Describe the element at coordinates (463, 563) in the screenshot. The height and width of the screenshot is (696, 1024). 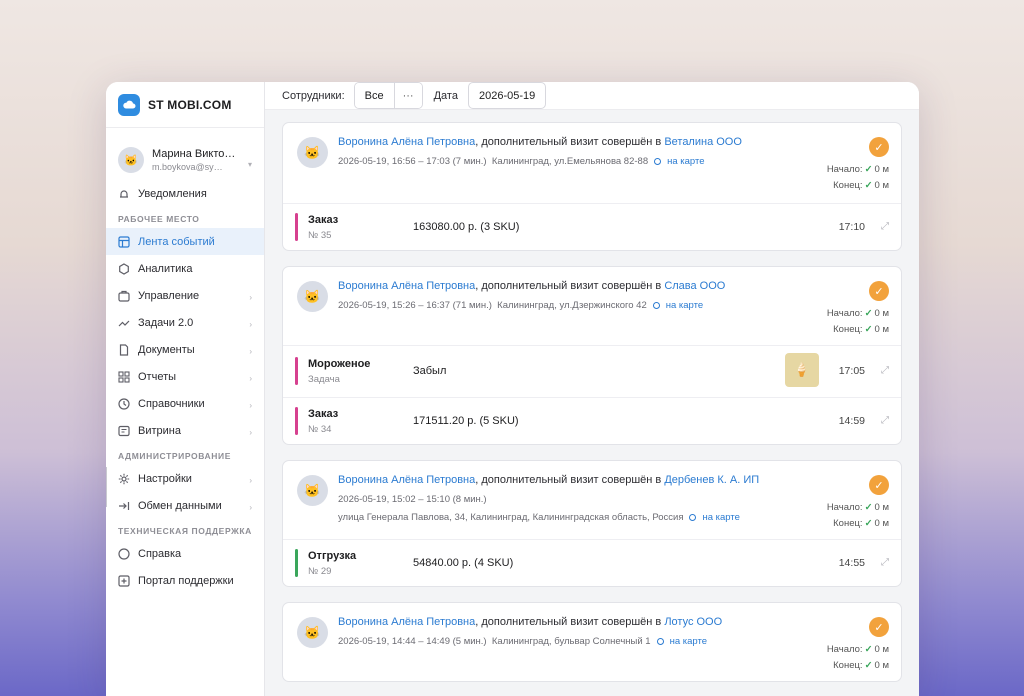
I see `row-value: 54840.00 р. (4 SKU)` at that location.